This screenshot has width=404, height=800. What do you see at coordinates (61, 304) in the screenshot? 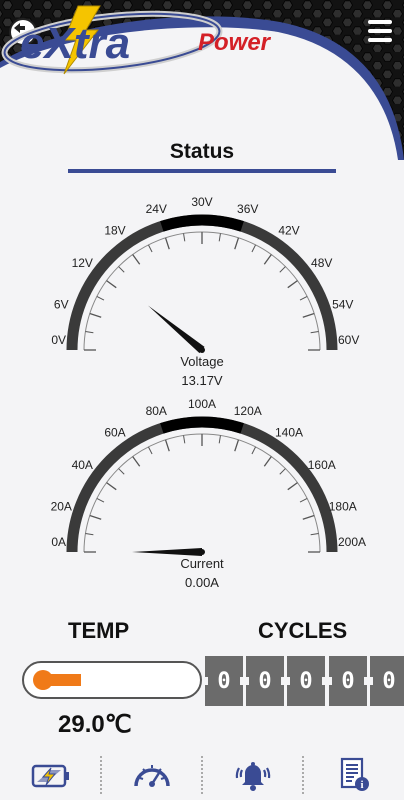
I see `voltage-gauge-tick-label: 6V` at bounding box center [61, 304].